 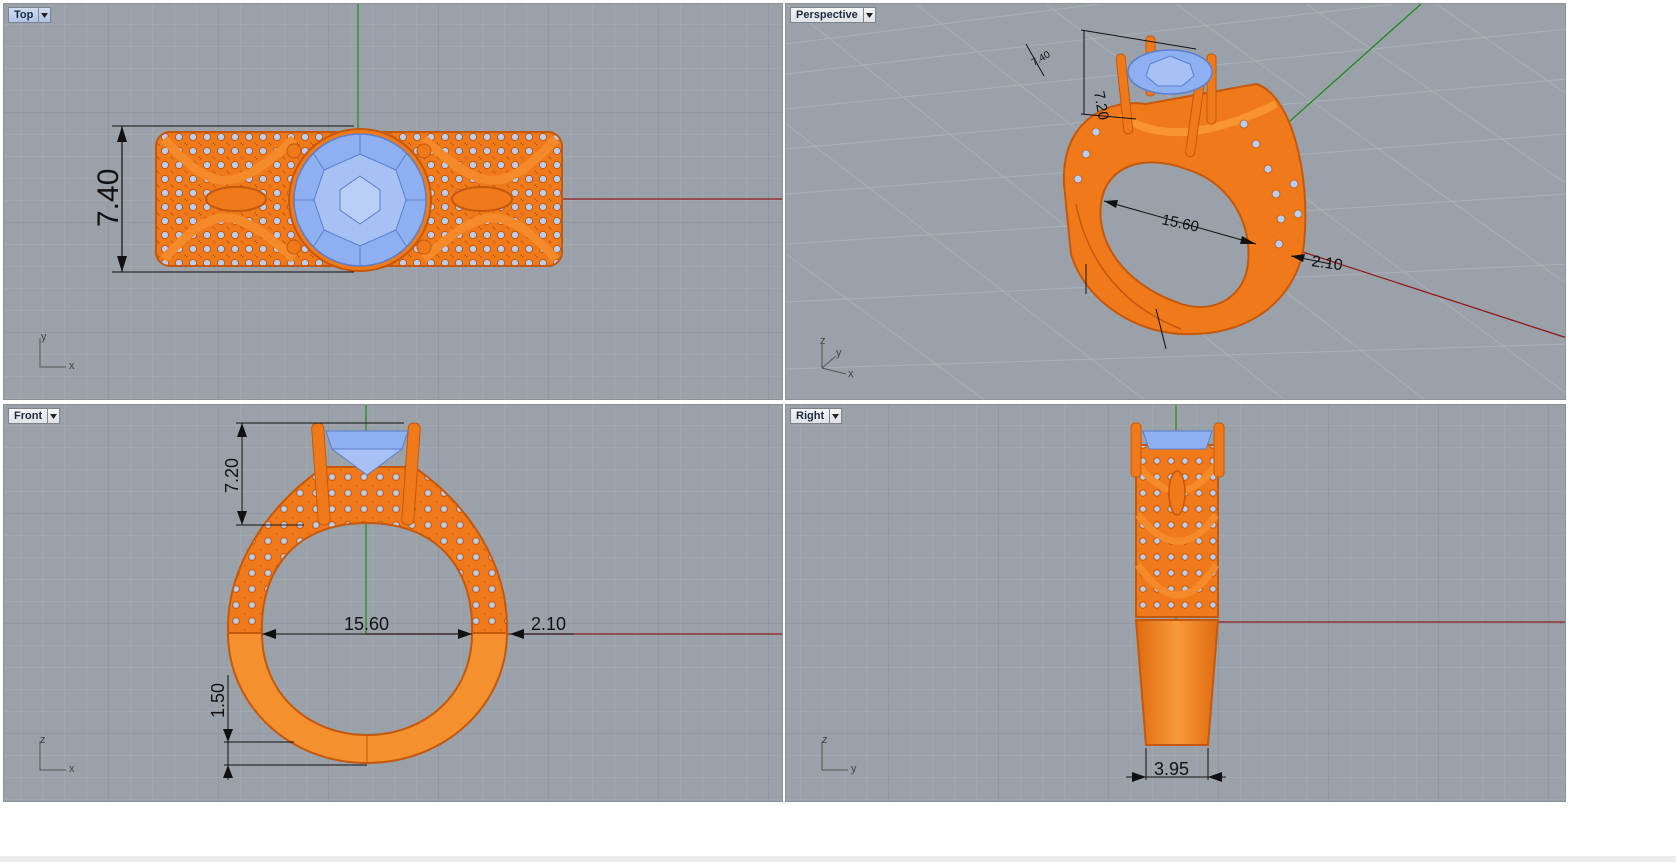 What do you see at coordinates (1177, 584) in the screenshot?
I see `ring-right-view` at bounding box center [1177, 584].